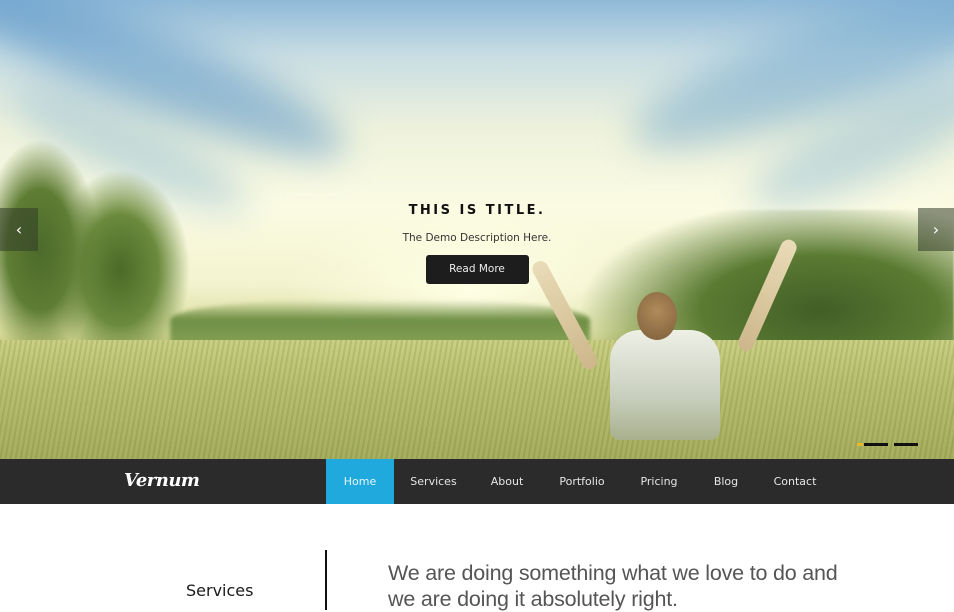 The width and height of the screenshot is (954, 612). Describe the element at coordinates (659, 481) in the screenshot. I see `nav-item-pricing: Pricing` at that location.